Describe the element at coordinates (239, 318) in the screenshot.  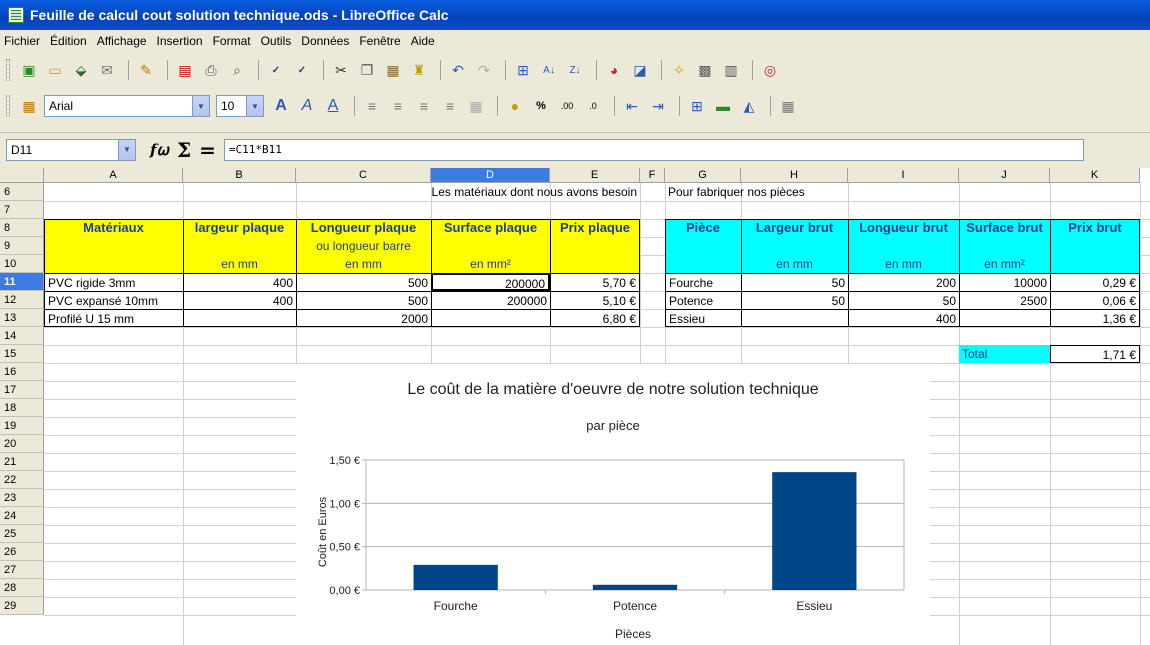
I see `material-largeur` at that location.